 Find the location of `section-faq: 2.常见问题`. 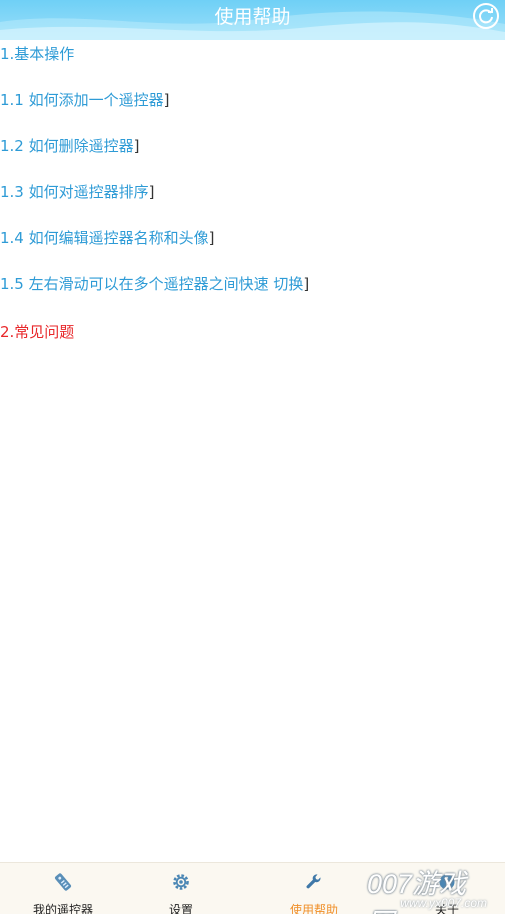

section-faq: 2.常见问题 is located at coordinates (37, 331).